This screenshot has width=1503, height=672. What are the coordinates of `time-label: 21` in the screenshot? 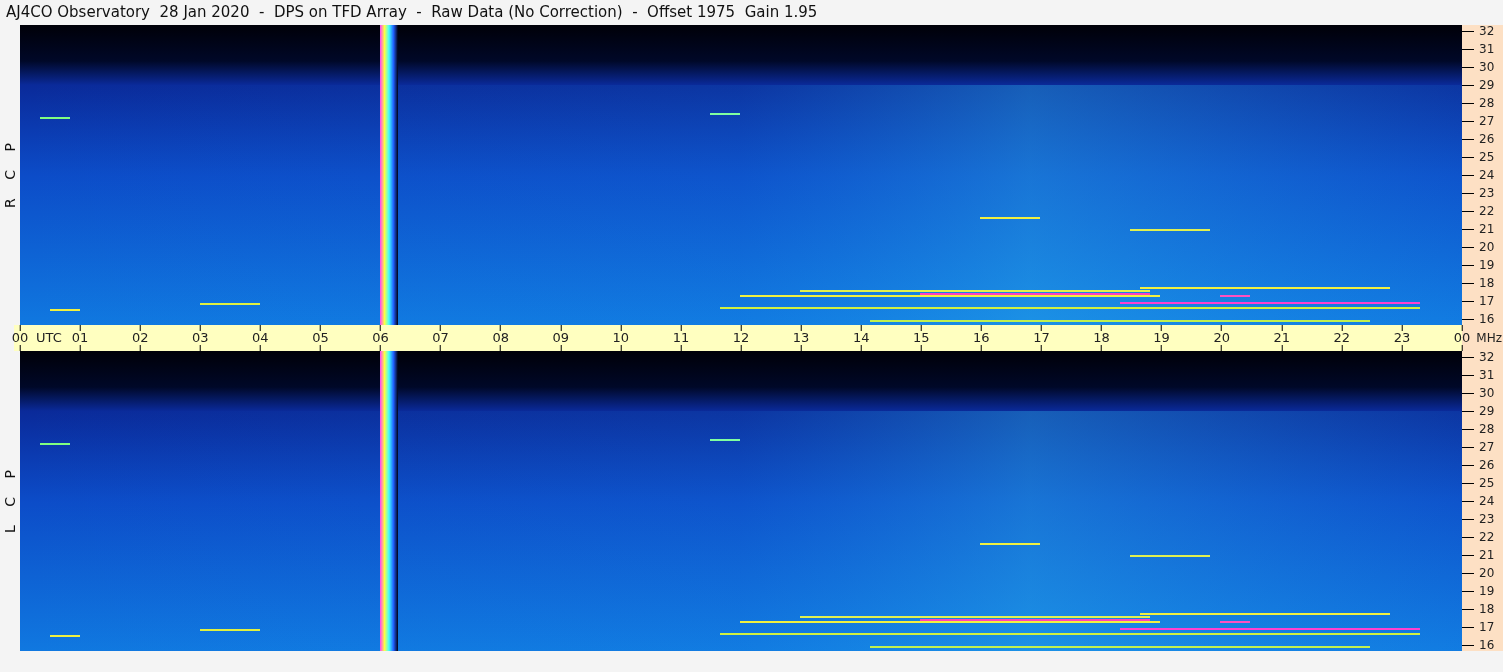 It's located at (1281, 338).